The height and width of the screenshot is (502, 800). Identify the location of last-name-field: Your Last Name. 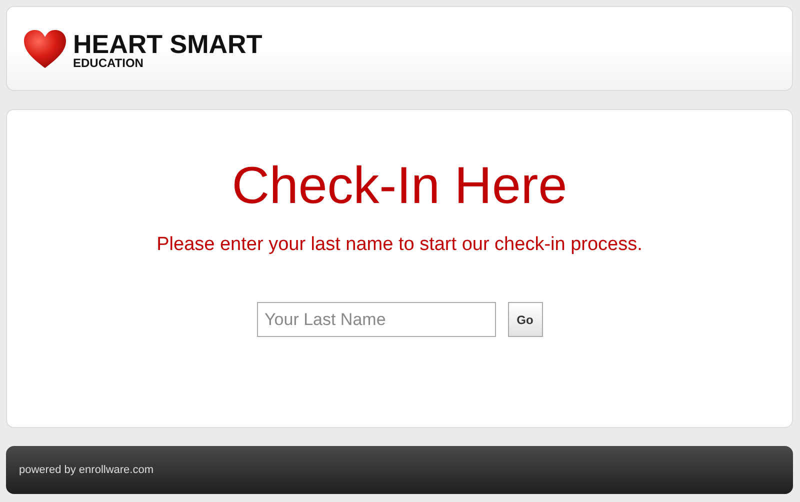
(376, 319).